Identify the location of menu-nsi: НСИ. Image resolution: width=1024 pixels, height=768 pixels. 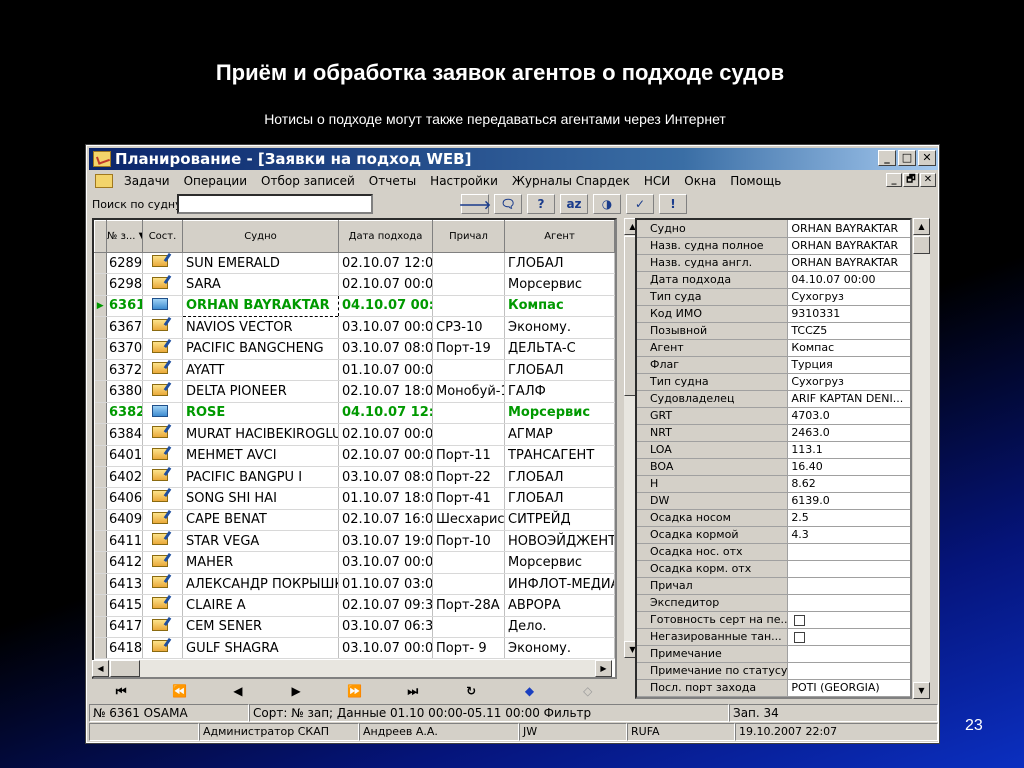
(657, 181).